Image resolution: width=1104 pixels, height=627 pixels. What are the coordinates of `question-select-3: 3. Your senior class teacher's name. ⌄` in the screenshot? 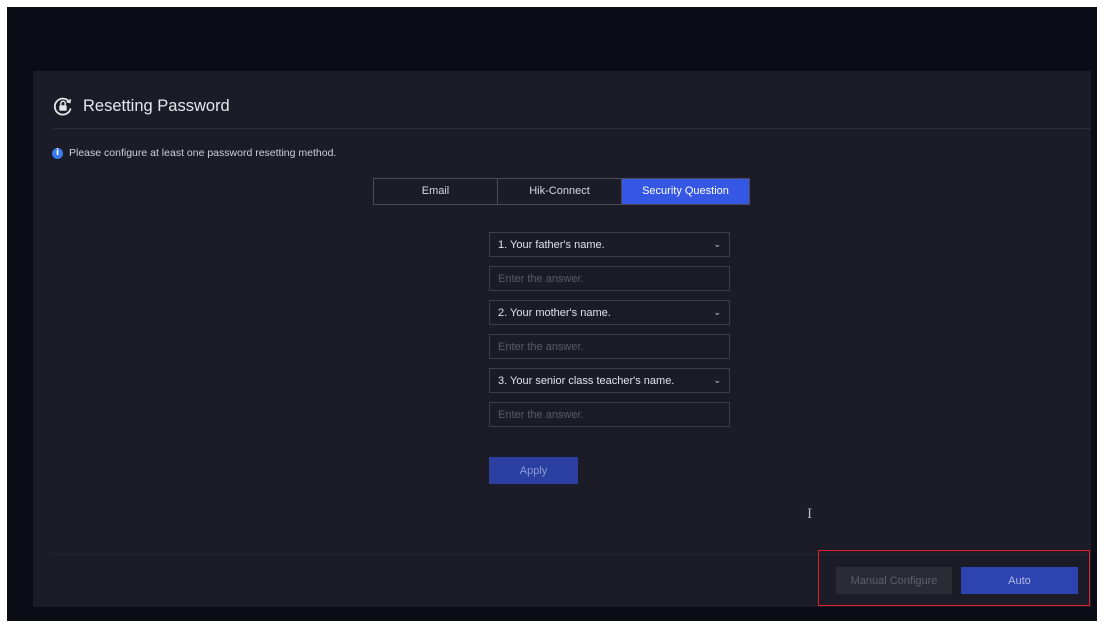 It's located at (609, 380).